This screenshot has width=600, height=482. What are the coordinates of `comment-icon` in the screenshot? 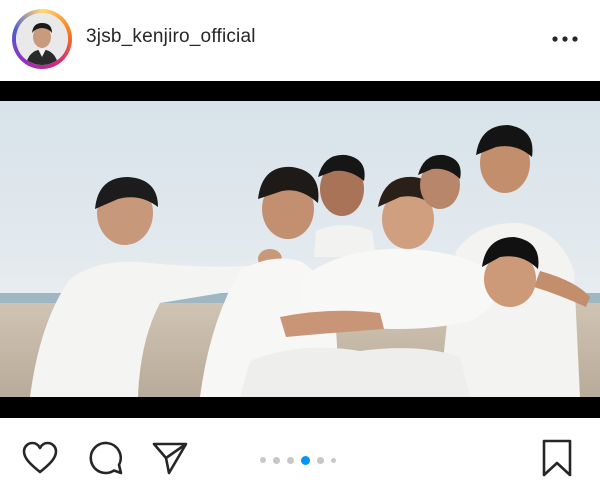 It's located at (106, 458).